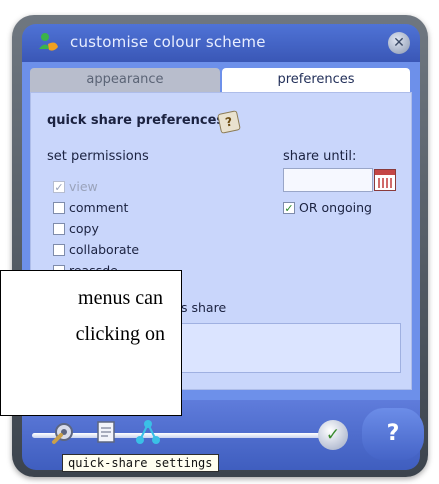 This screenshot has width=439, height=484. What do you see at coordinates (48, 42) in the screenshot?
I see `user-palette-icon` at bounding box center [48, 42].